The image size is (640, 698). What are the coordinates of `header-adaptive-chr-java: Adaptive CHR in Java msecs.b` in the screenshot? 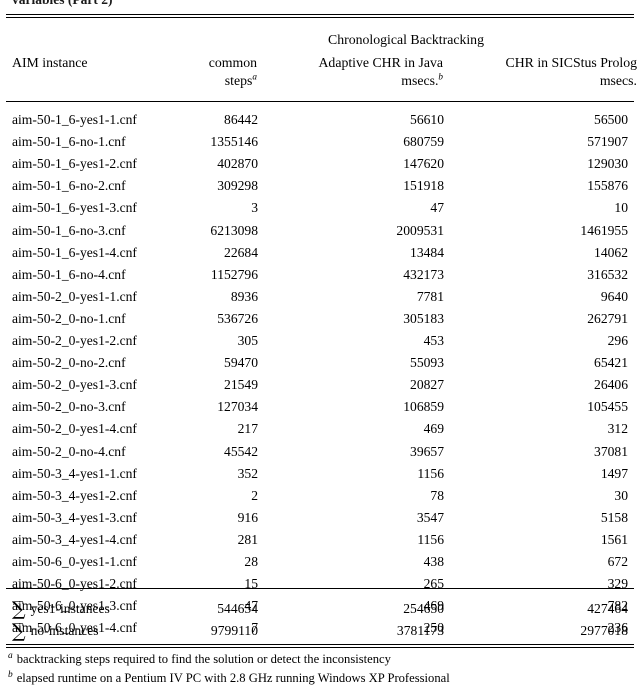 It's located at (352, 71).